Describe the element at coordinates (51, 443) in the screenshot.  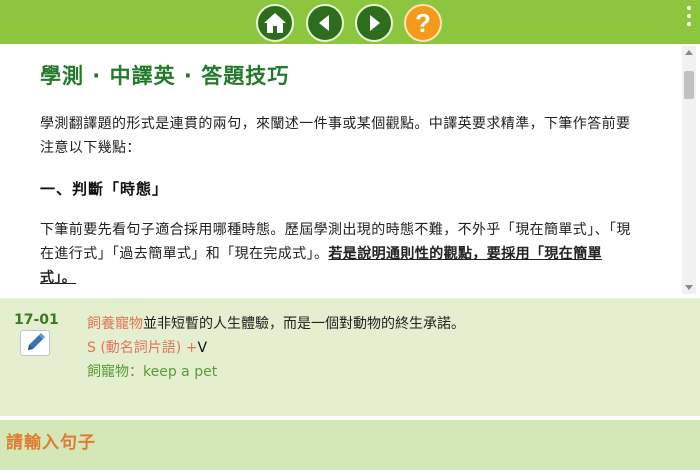
I see `input-prompt-label: 請輸入句子` at that location.